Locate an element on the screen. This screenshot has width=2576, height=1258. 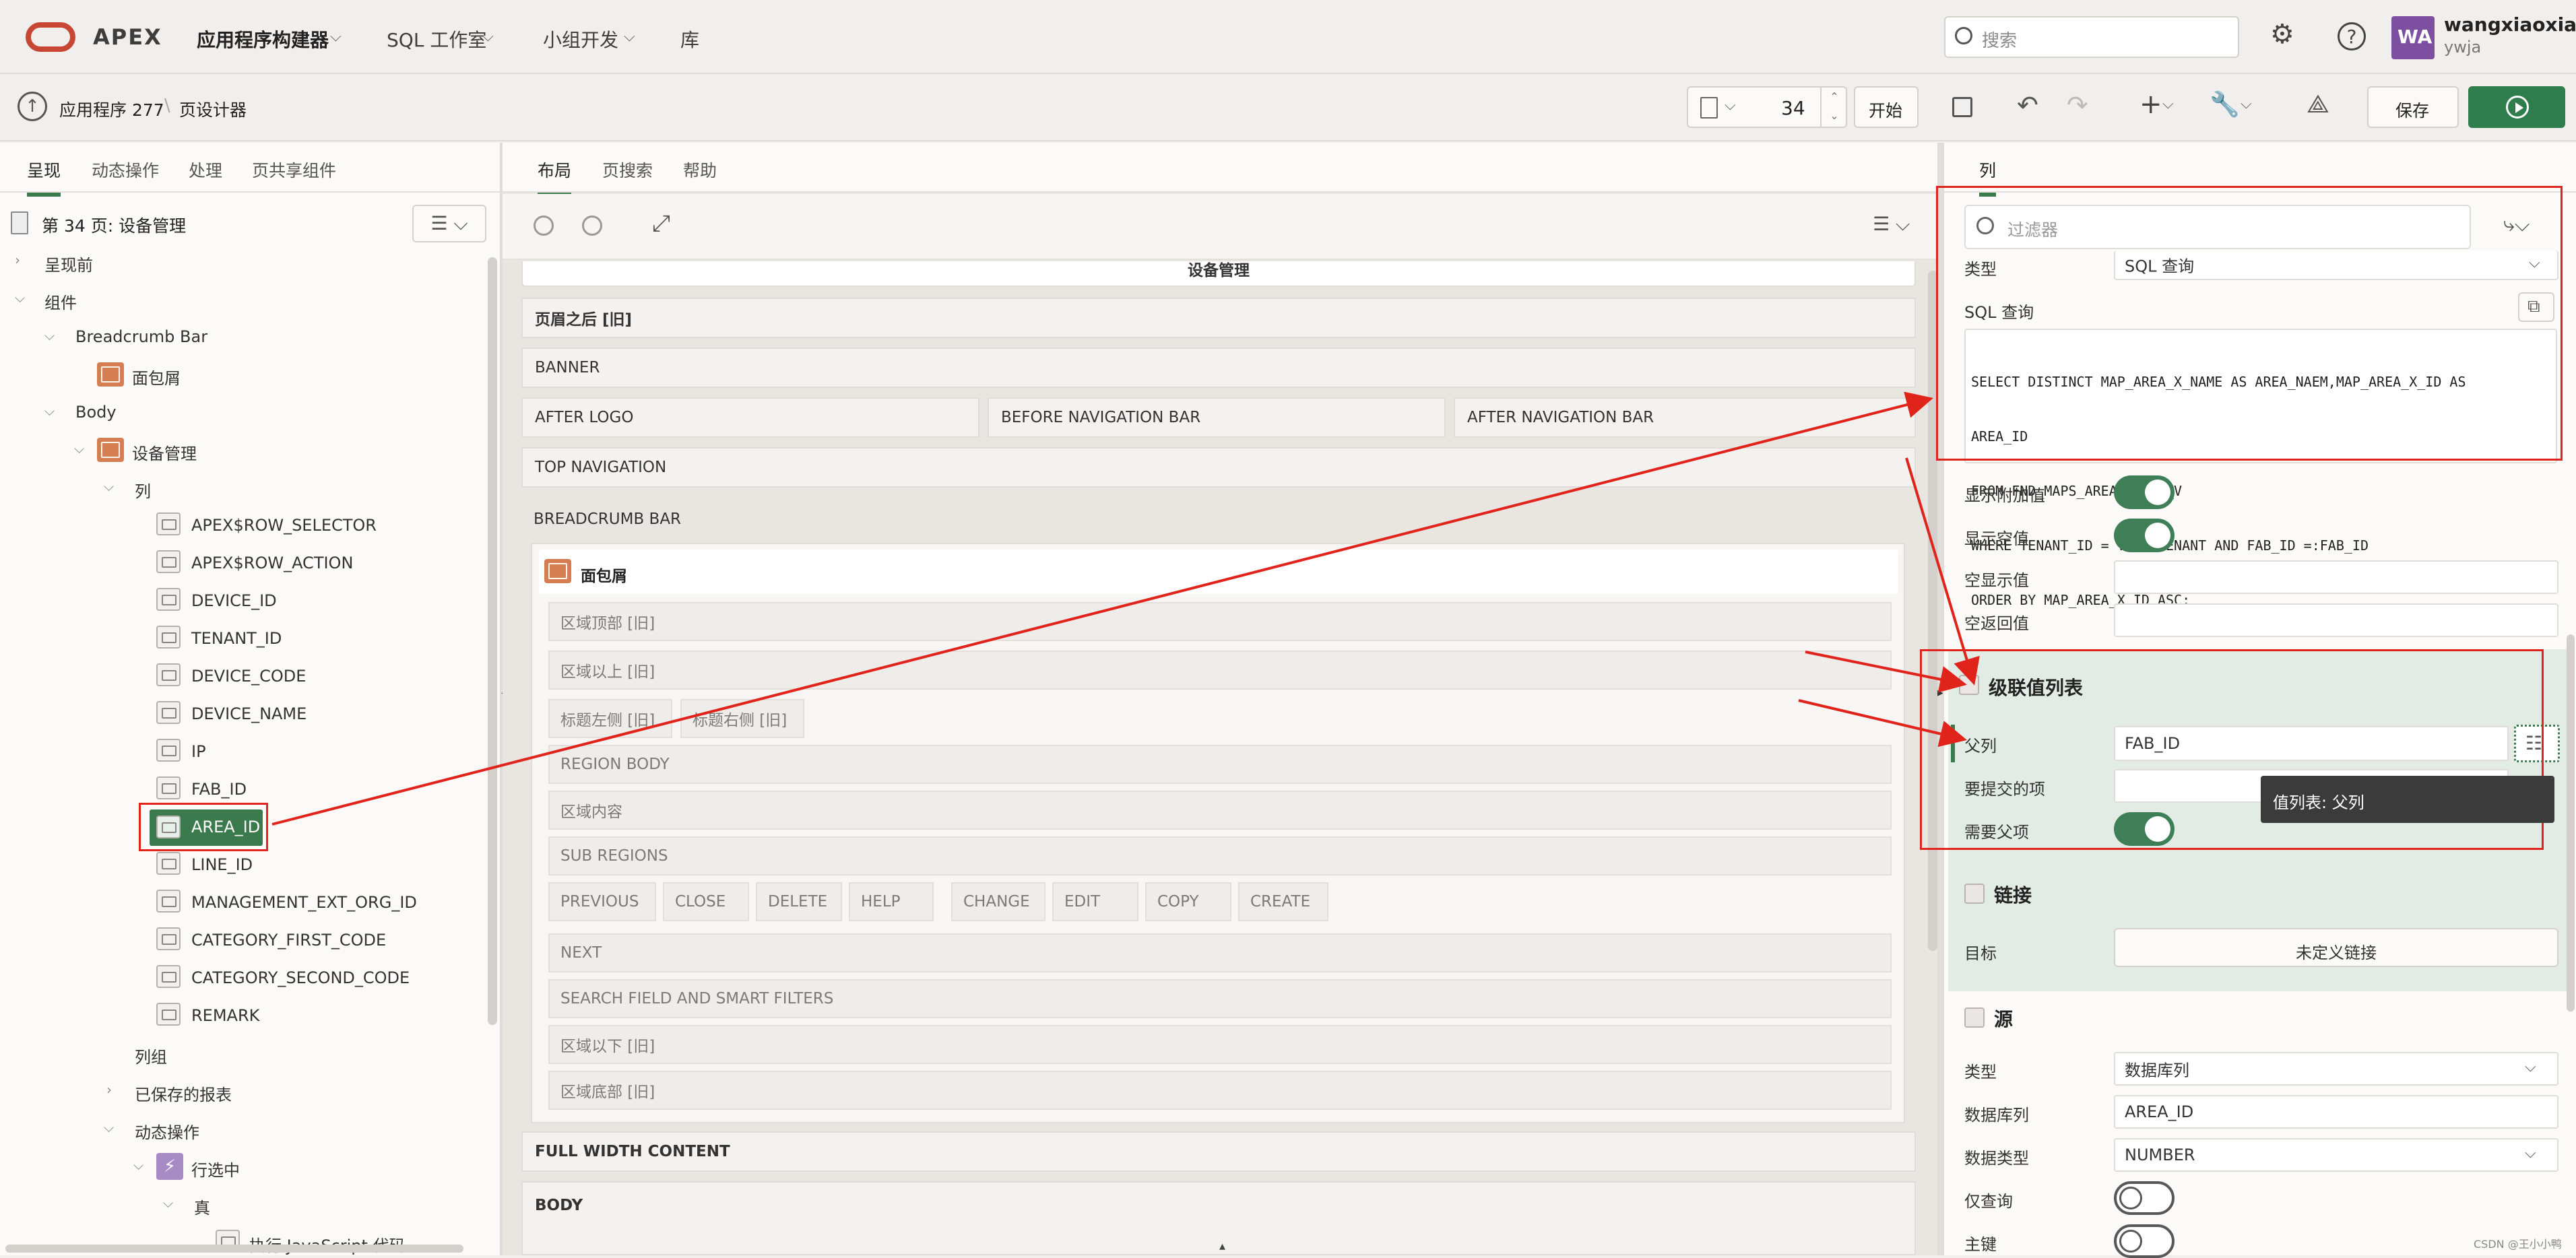
slot-title-left: 标题左侧 [旧] is located at coordinates (610, 718).